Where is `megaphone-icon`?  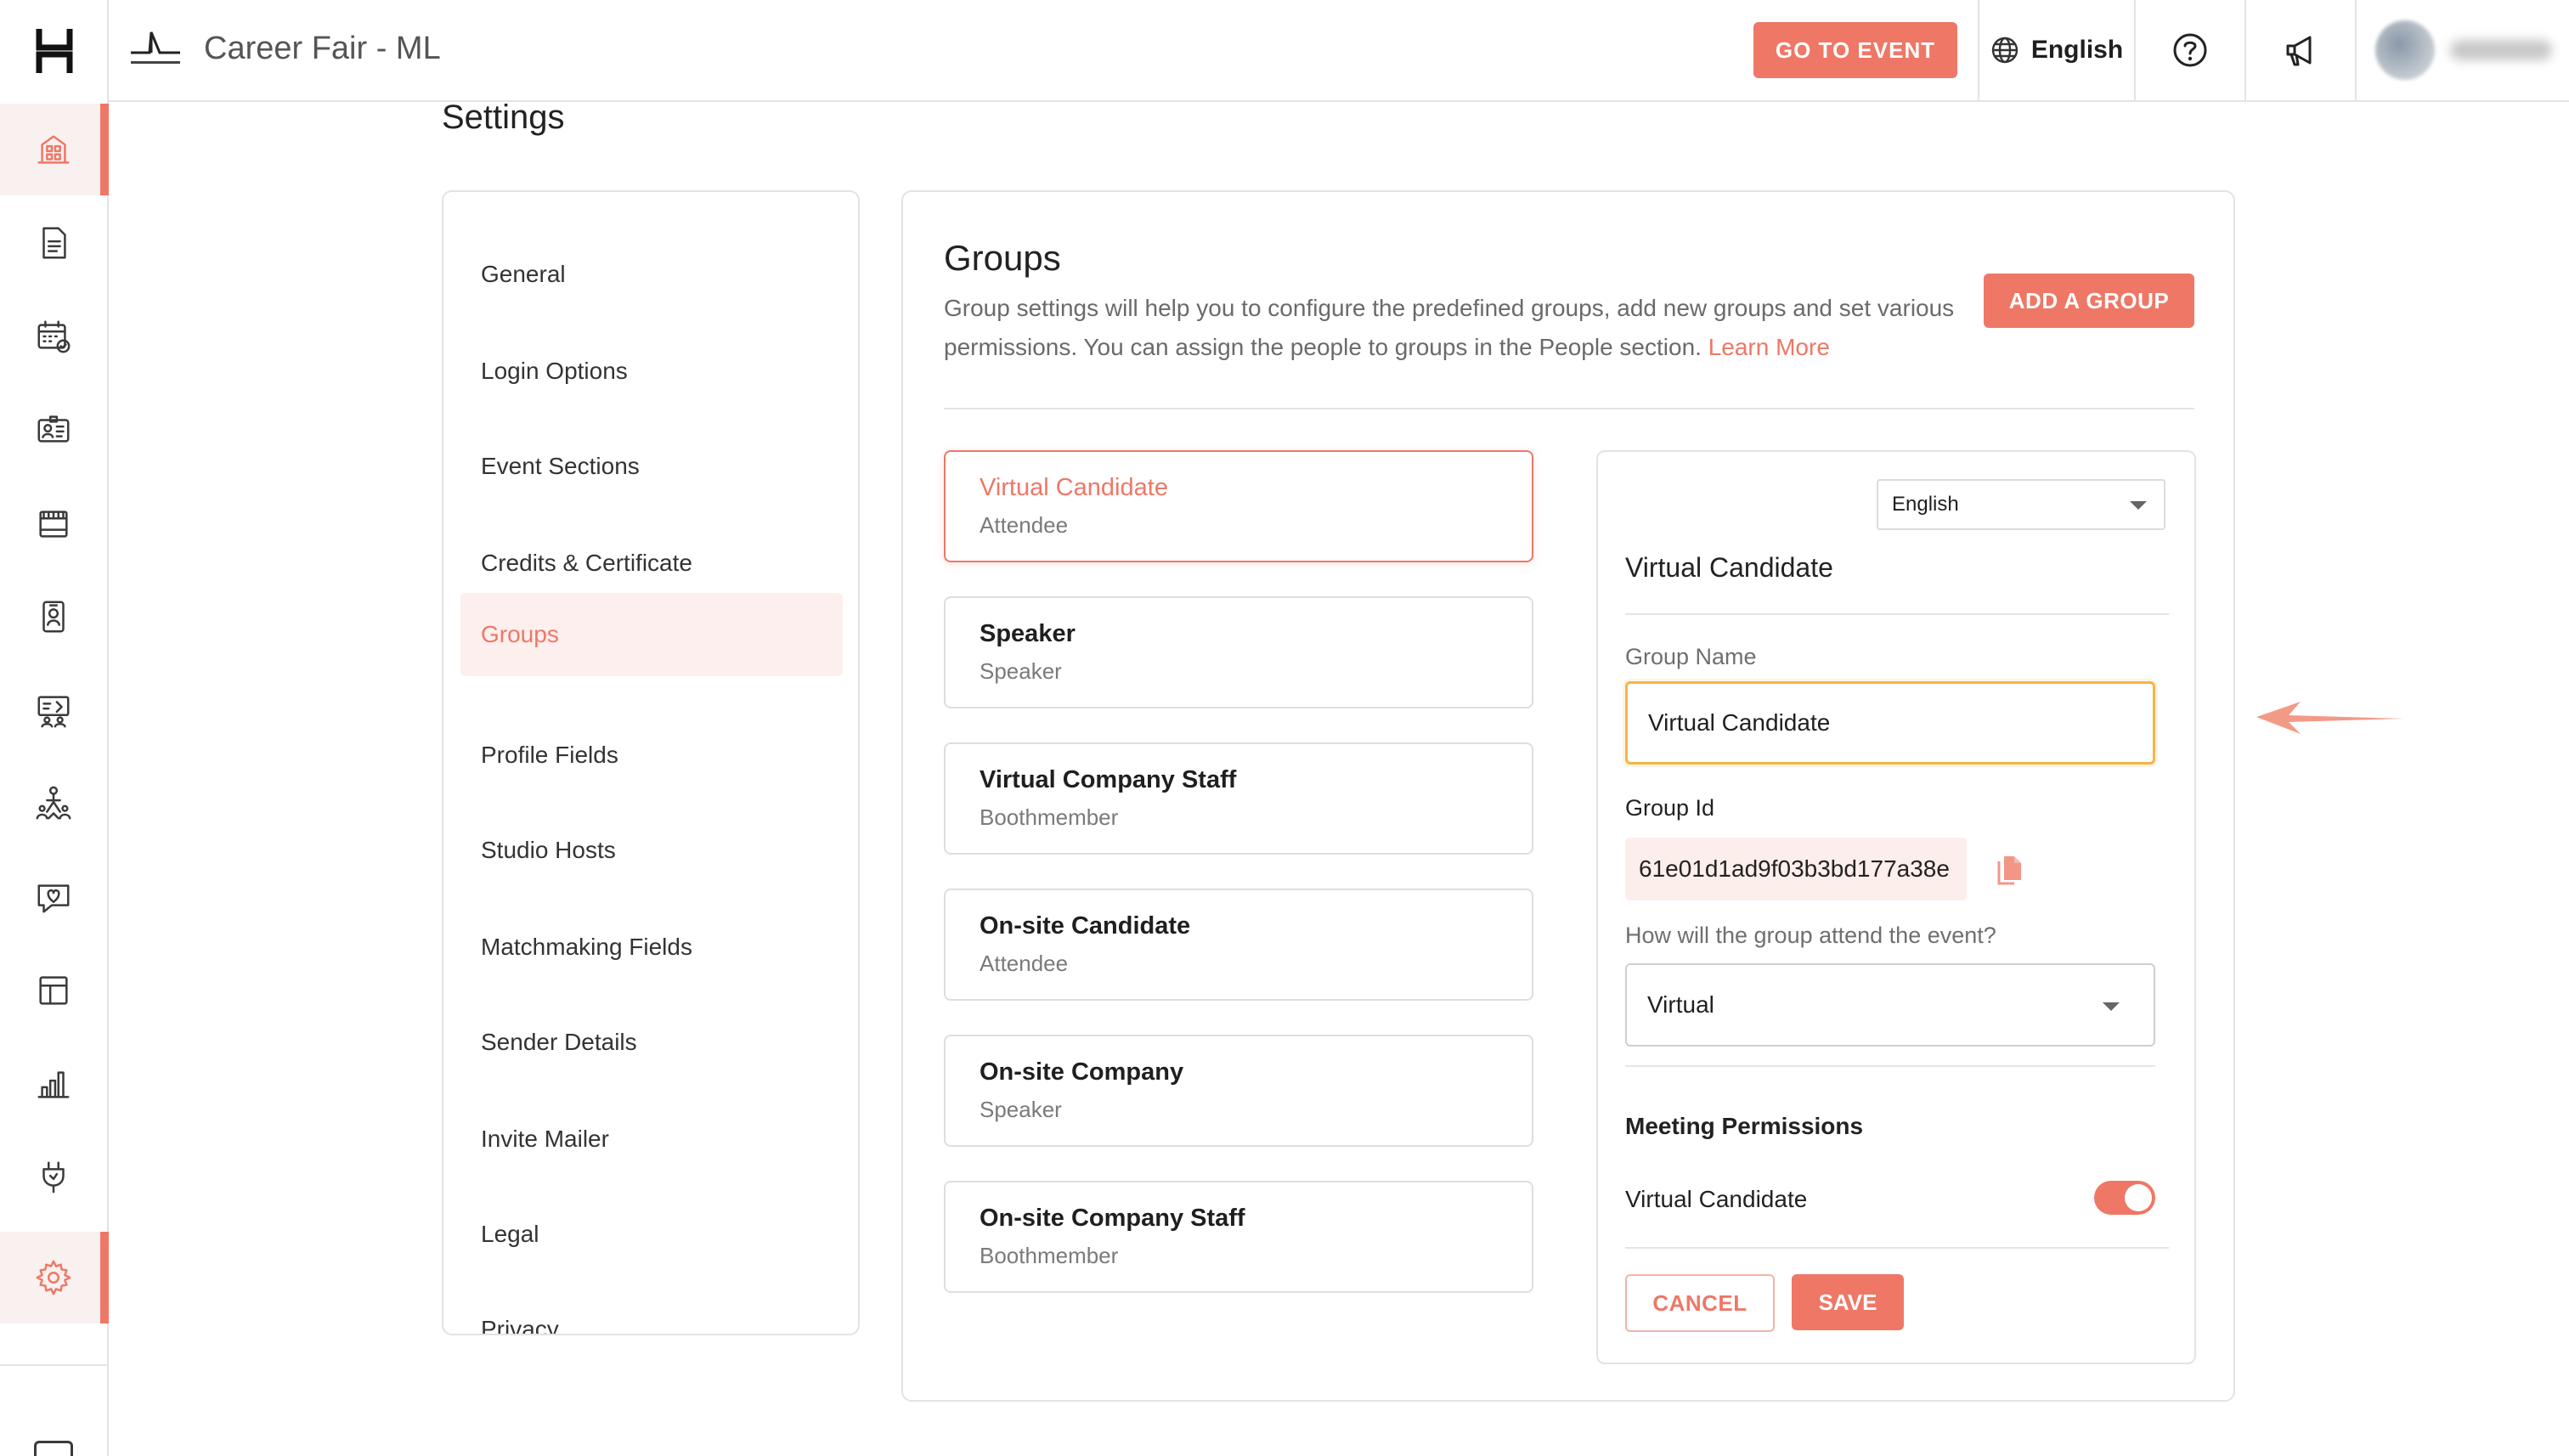
megaphone-icon is located at coordinates (2299, 51).